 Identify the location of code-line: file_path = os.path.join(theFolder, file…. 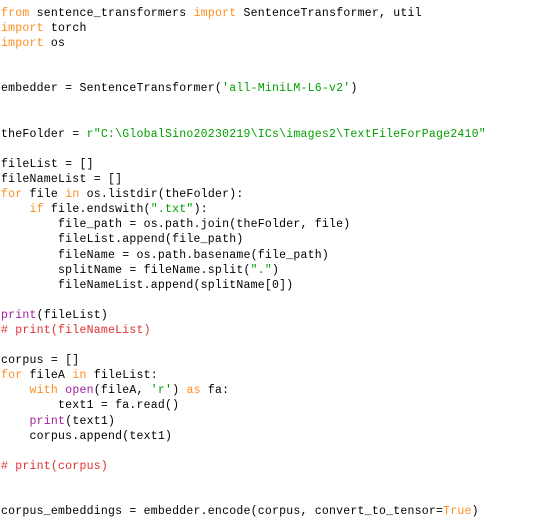
(273, 224).